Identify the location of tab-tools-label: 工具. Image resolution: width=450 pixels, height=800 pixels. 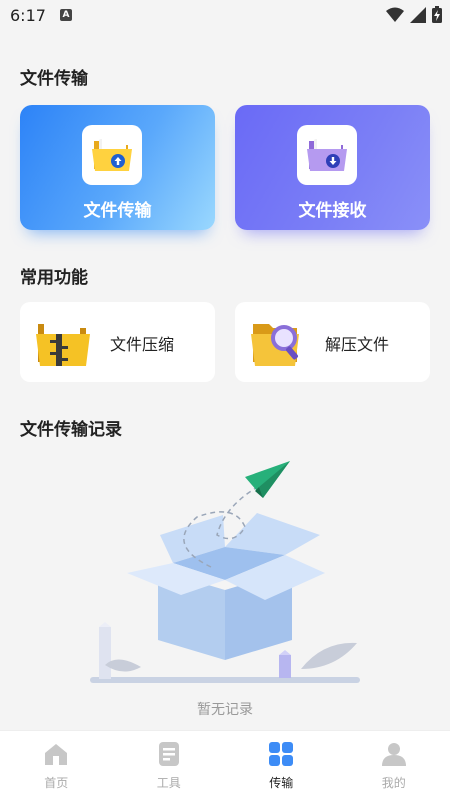
(168, 783).